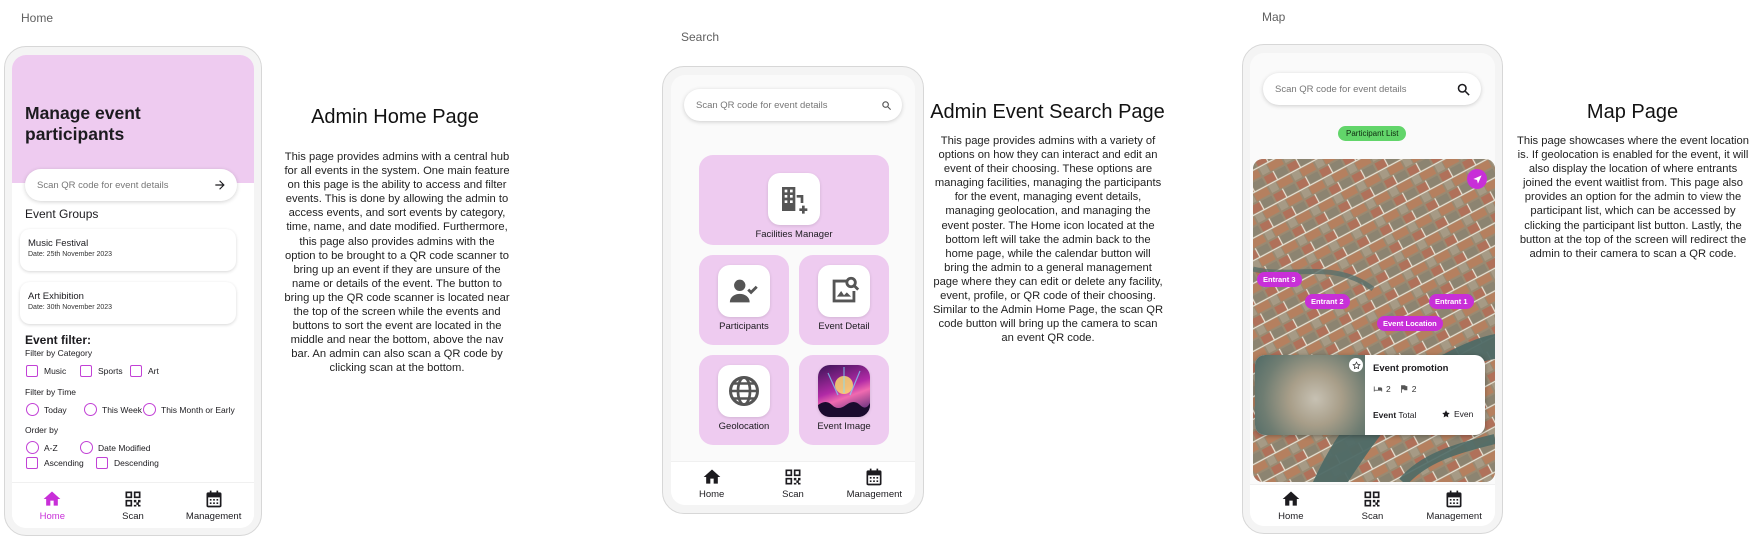 The height and width of the screenshot is (541, 1750). I want to click on flag-icon, so click(1404, 389).